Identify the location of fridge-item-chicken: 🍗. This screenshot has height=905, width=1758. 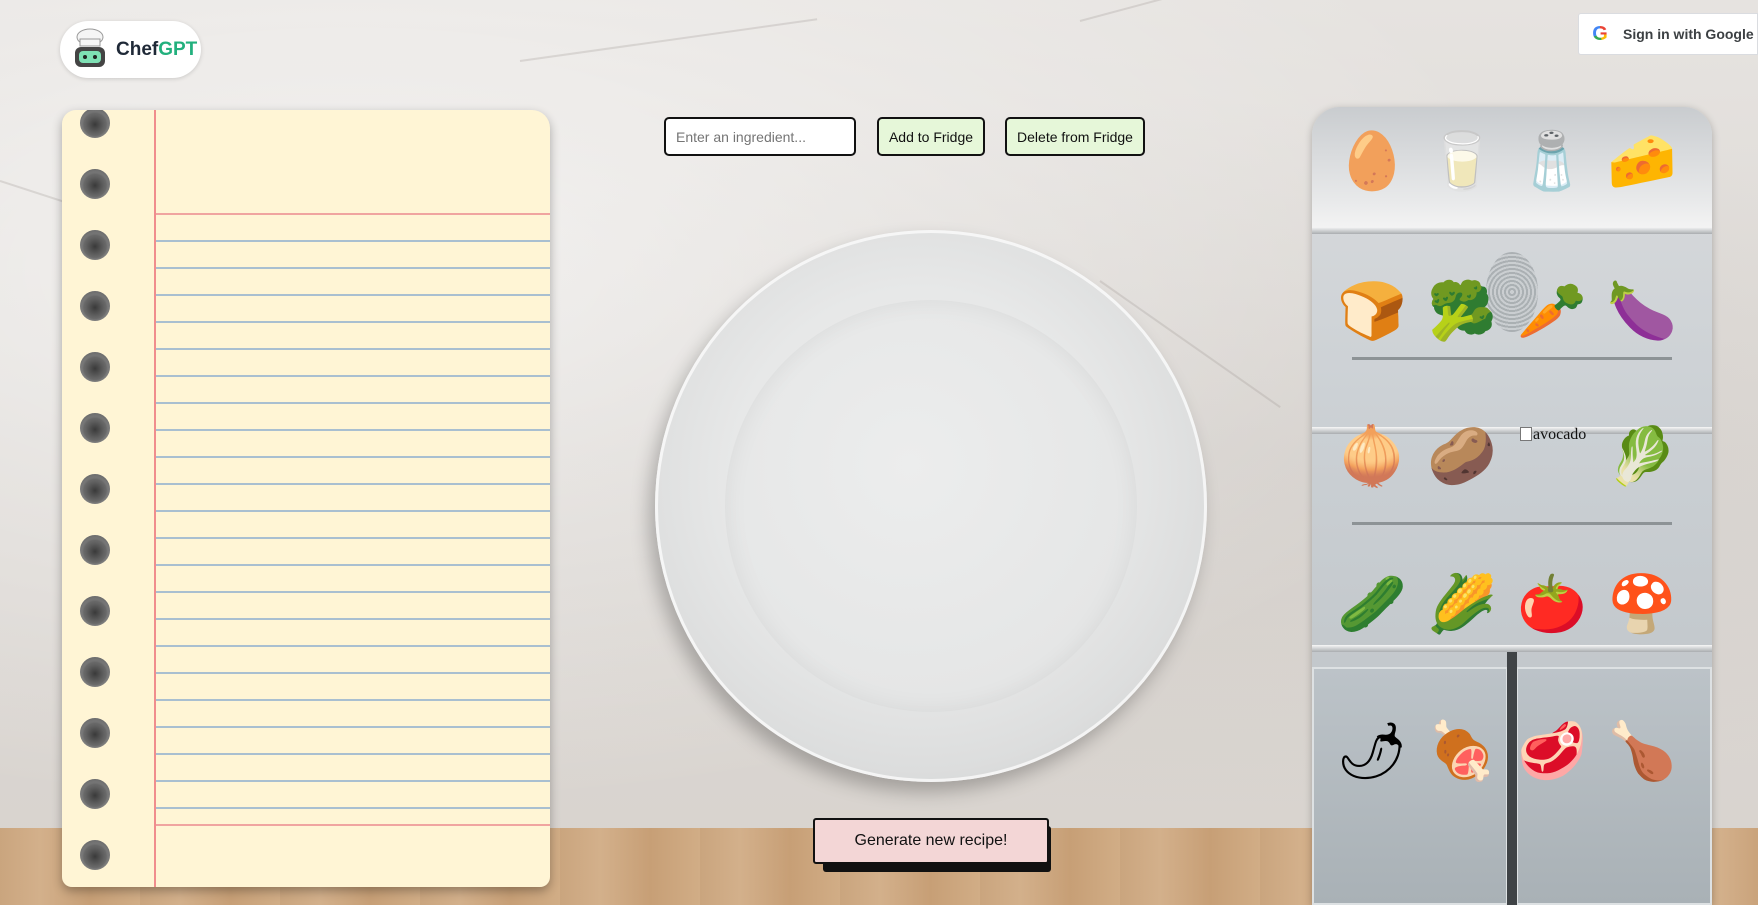
(1642, 752).